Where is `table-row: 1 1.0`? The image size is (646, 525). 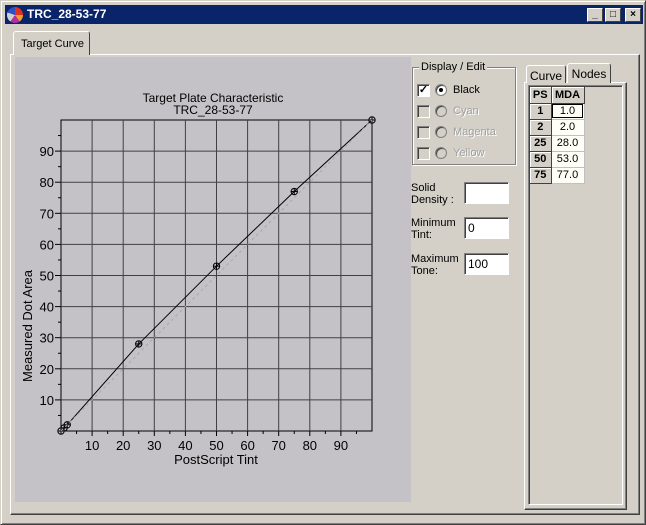 table-row: 1 1.0 is located at coordinates (557, 111).